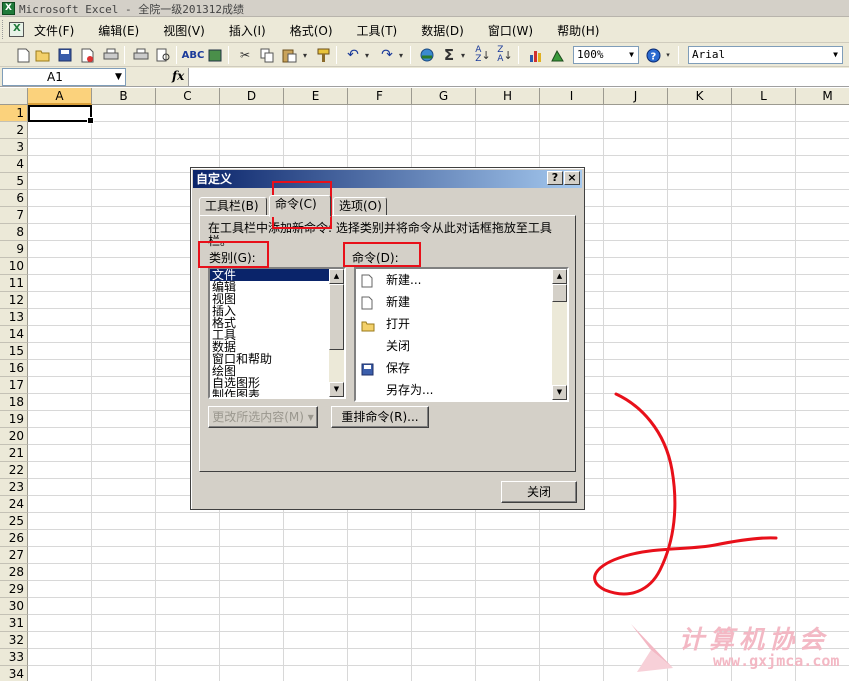  What do you see at coordinates (559, 334) in the screenshot?
I see `commands-scrollbar: ▲ ▼` at bounding box center [559, 334].